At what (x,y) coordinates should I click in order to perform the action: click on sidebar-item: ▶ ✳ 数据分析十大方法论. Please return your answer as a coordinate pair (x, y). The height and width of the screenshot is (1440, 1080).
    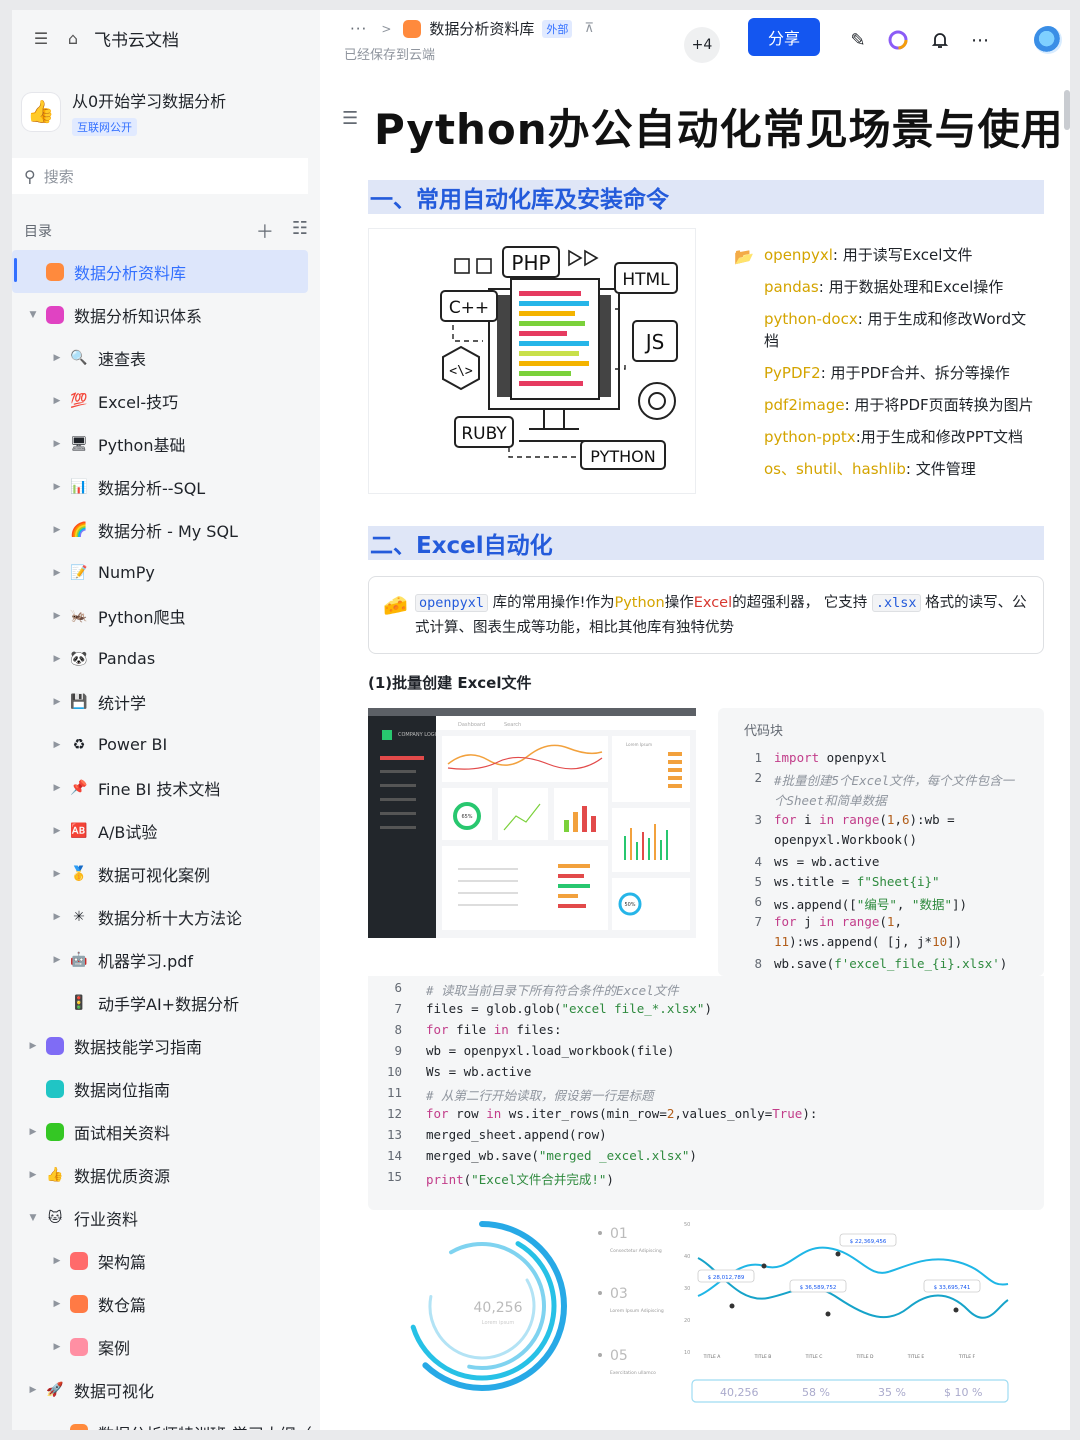
    Looking at the image, I should click on (166, 916).